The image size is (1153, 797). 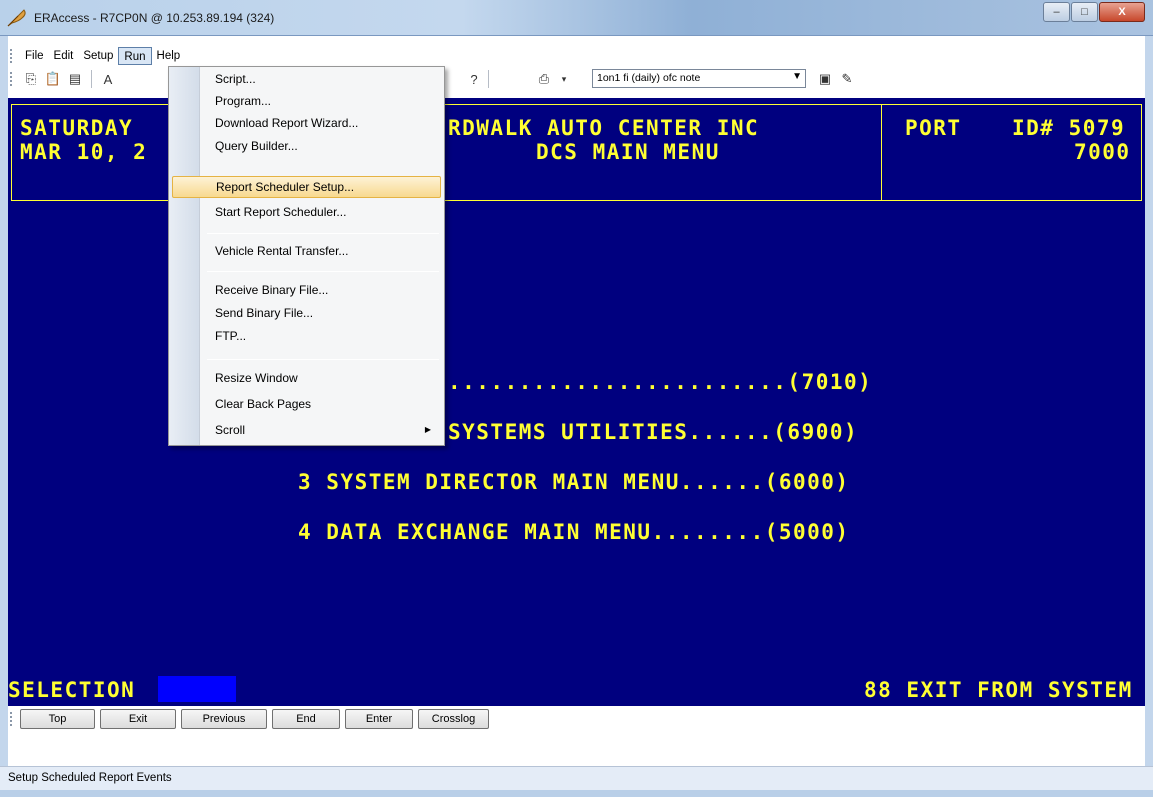 What do you see at coordinates (933, 128) in the screenshot?
I see `header-port: PORT` at bounding box center [933, 128].